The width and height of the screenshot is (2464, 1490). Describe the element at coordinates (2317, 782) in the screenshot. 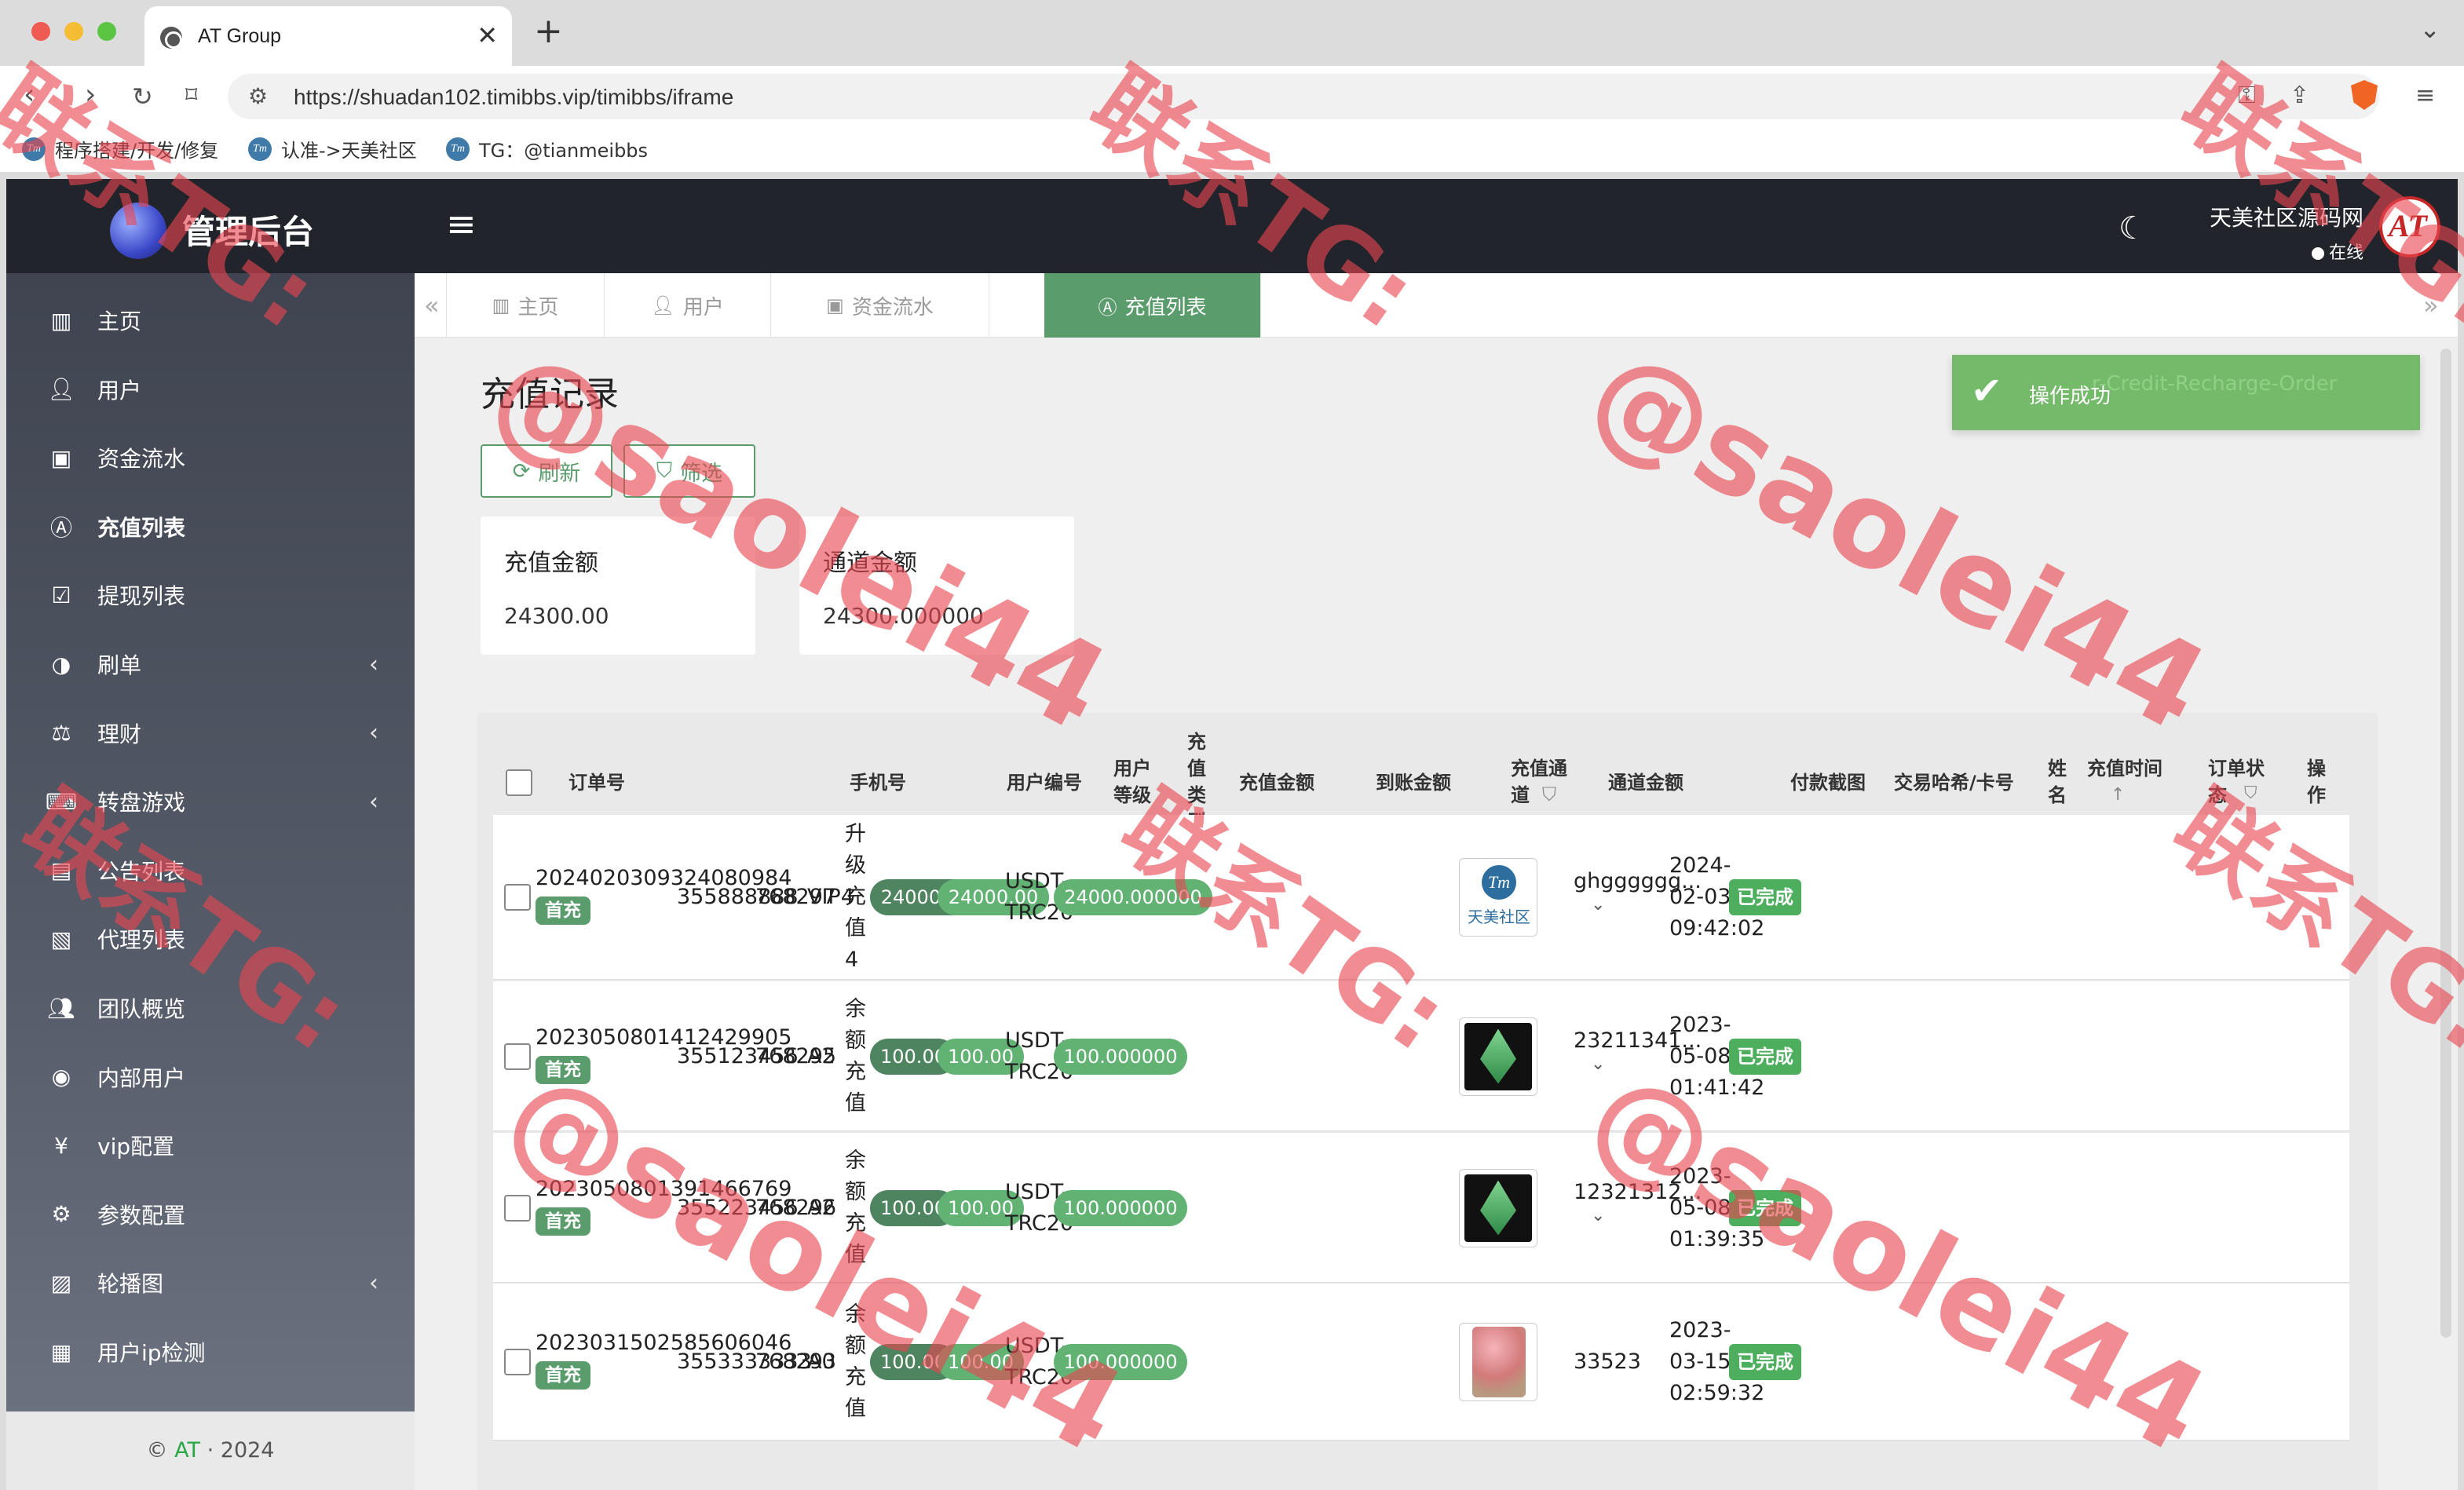

I see `col-op: 操 作` at that location.